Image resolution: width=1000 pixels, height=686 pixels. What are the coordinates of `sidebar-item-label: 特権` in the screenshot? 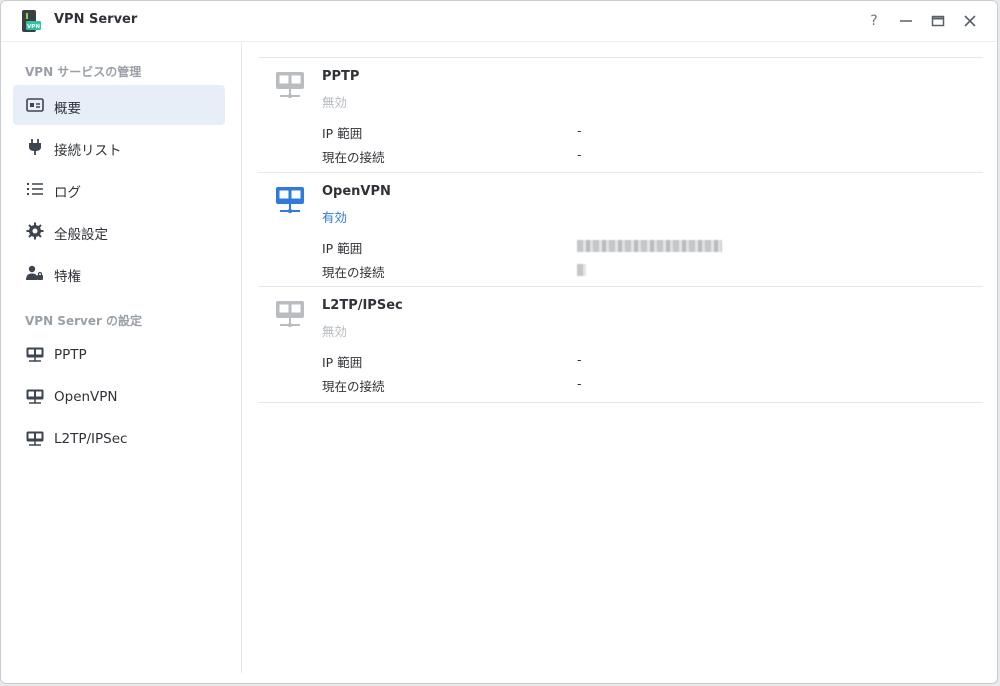 It's located at (67, 277).